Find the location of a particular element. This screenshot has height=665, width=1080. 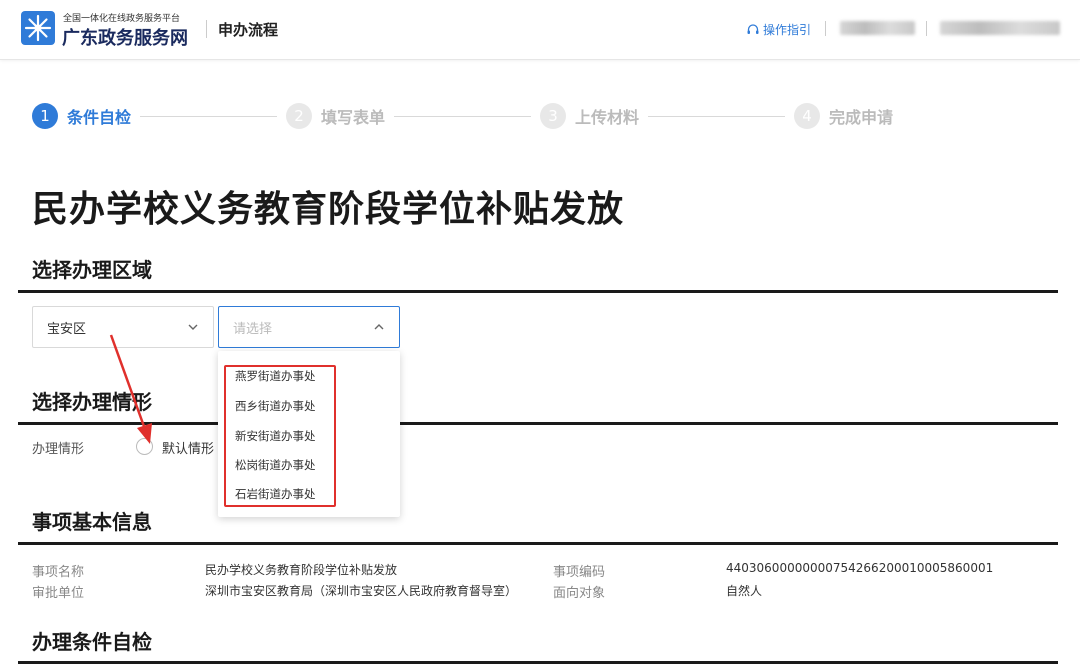

logo-icon is located at coordinates (38, 28).